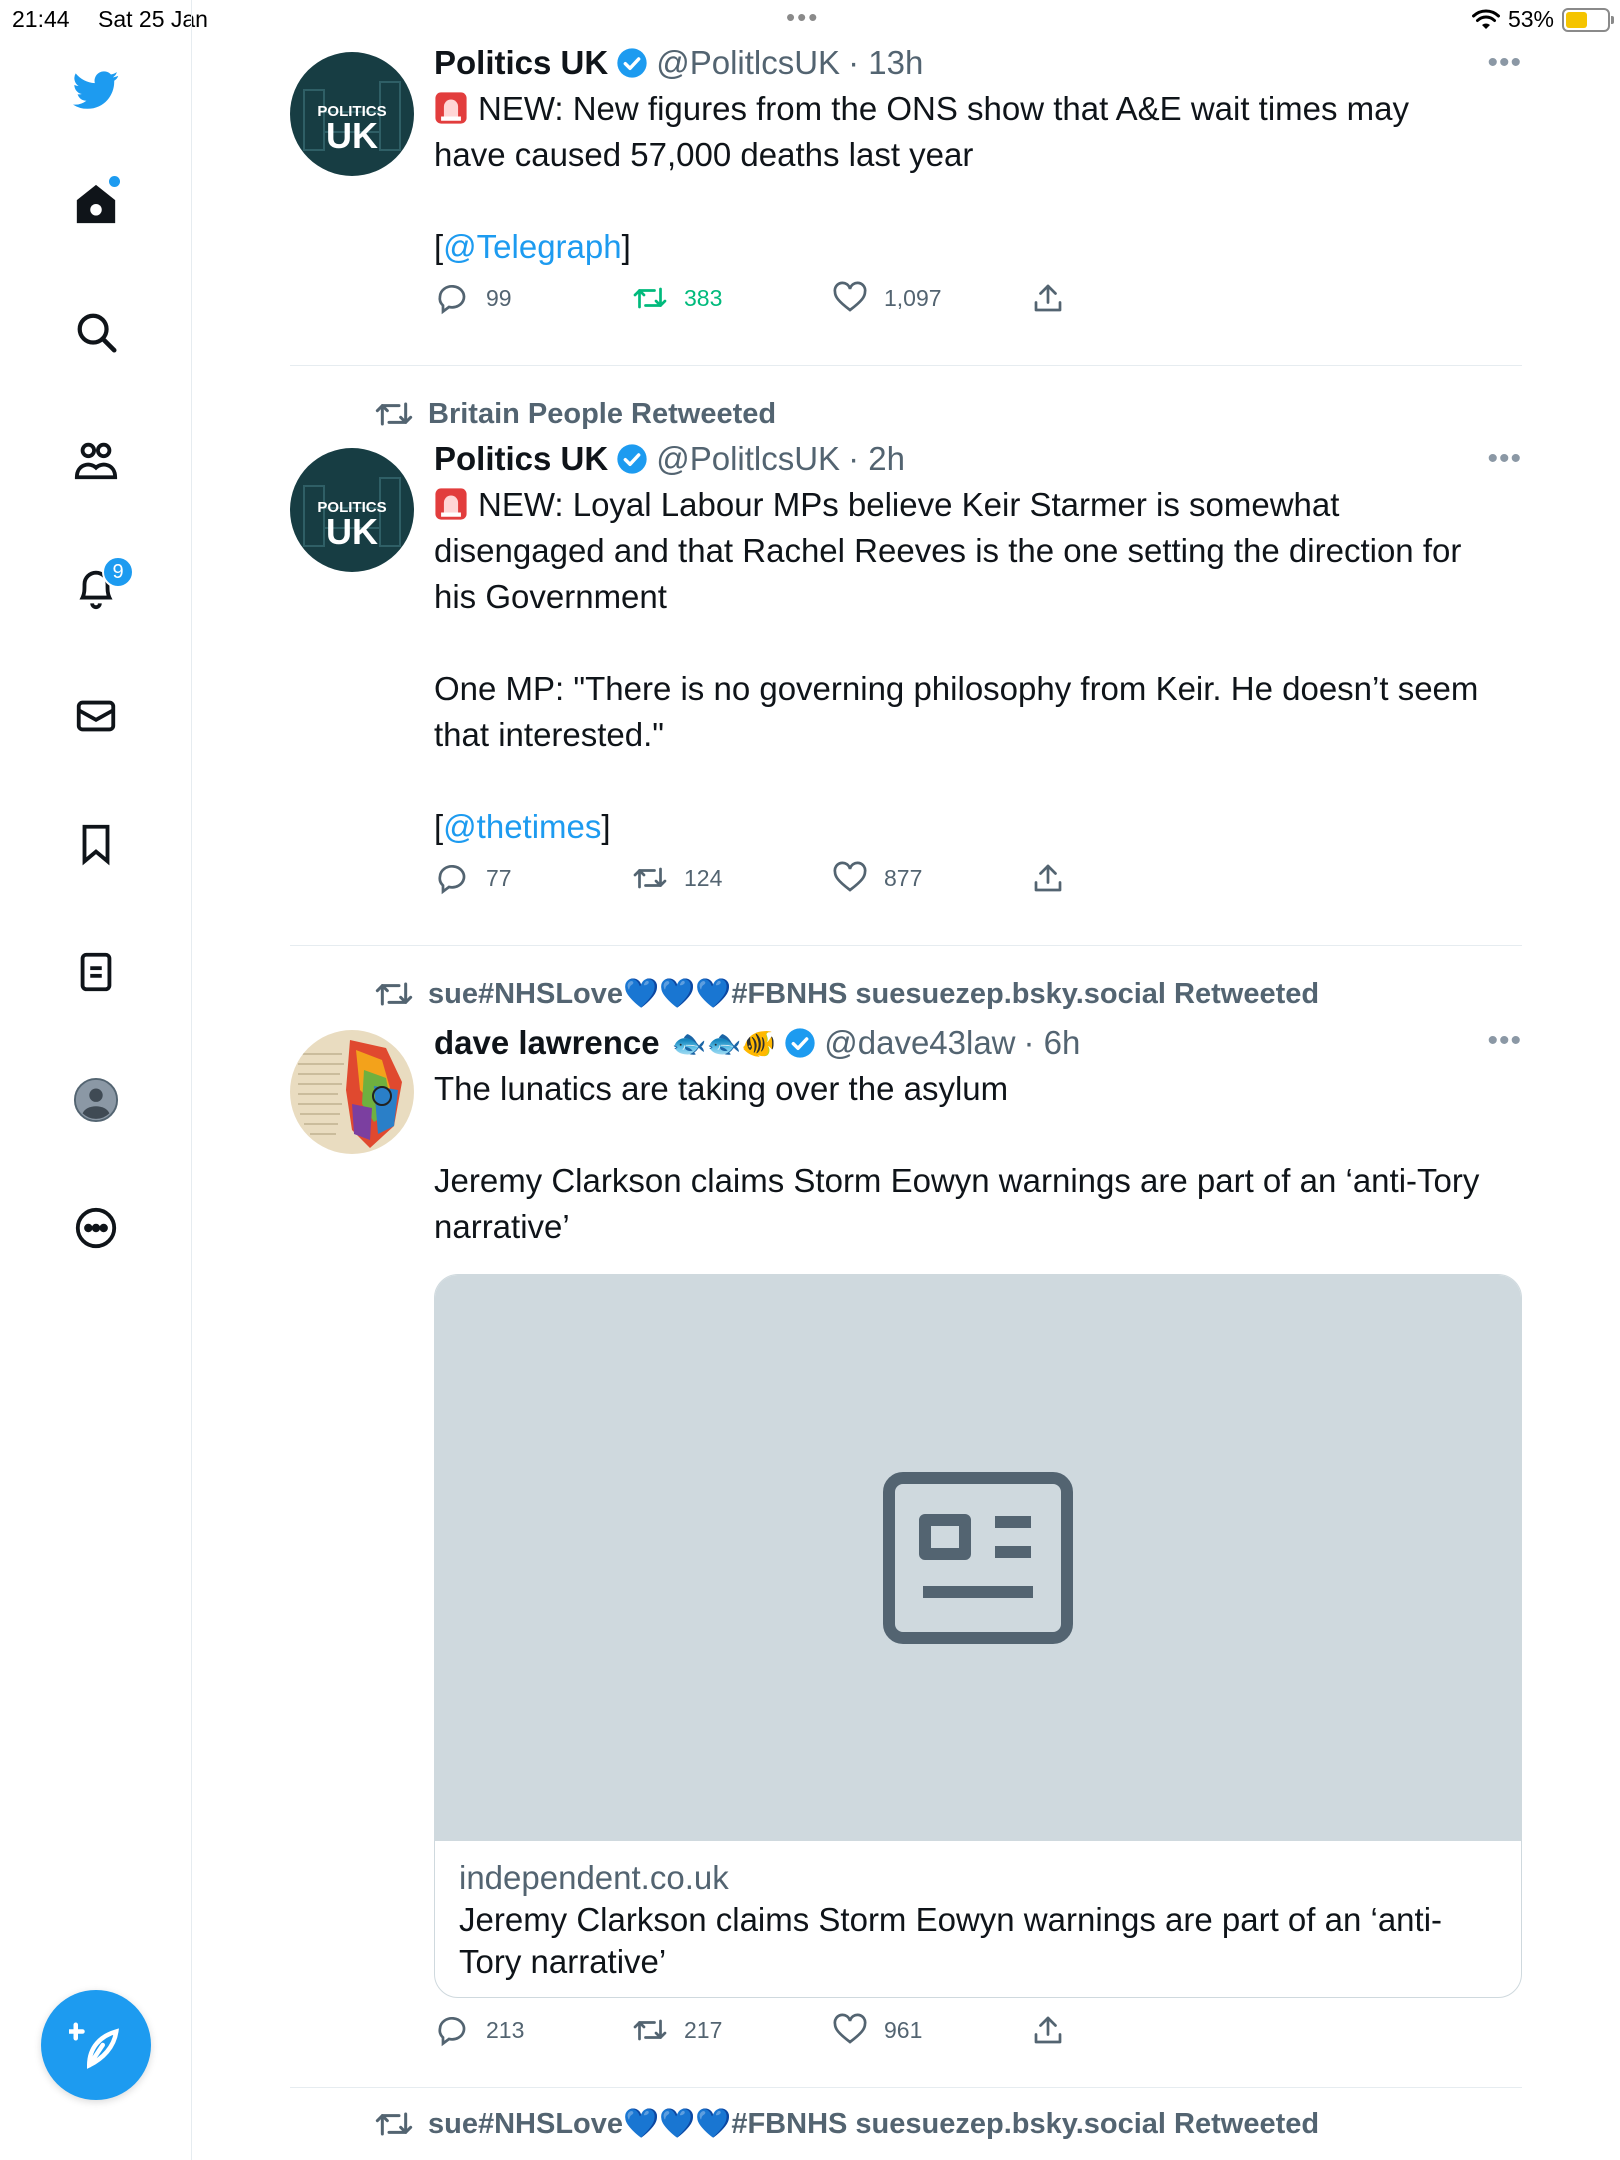 The image size is (1620, 2160). What do you see at coordinates (724, 1043) in the screenshot?
I see `name-emoji: 🐟🐟🐠` at bounding box center [724, 1043].